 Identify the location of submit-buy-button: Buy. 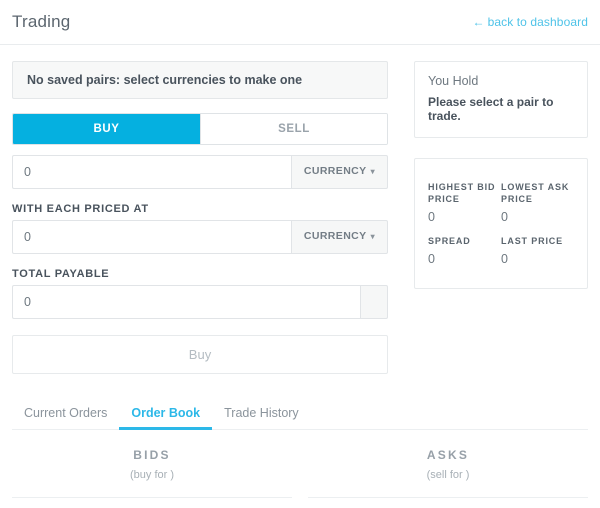
(200, 354).